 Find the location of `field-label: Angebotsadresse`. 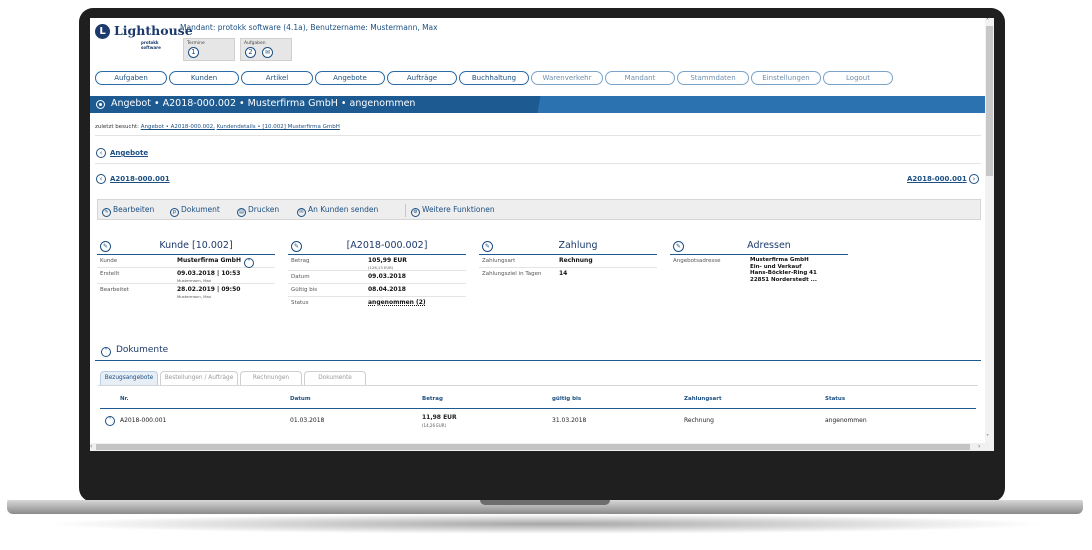

field-label: Angebotsadresse is located at coordinates (697, 261).